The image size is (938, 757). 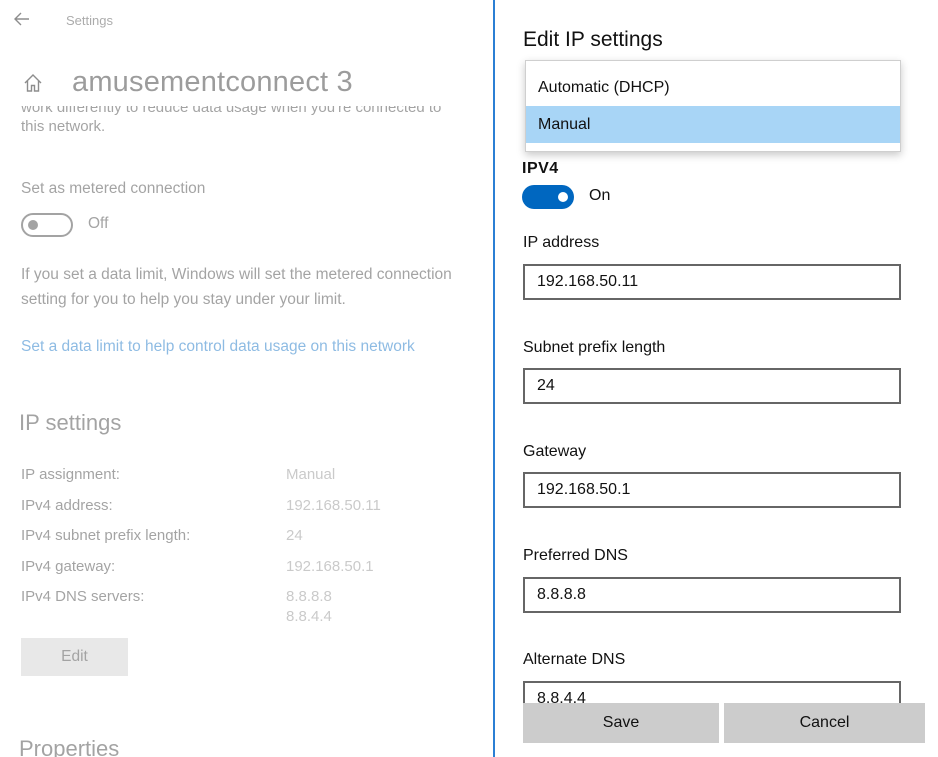 I want to click on gateway-input: 192.168.50.1, so click(x=712, y=490).